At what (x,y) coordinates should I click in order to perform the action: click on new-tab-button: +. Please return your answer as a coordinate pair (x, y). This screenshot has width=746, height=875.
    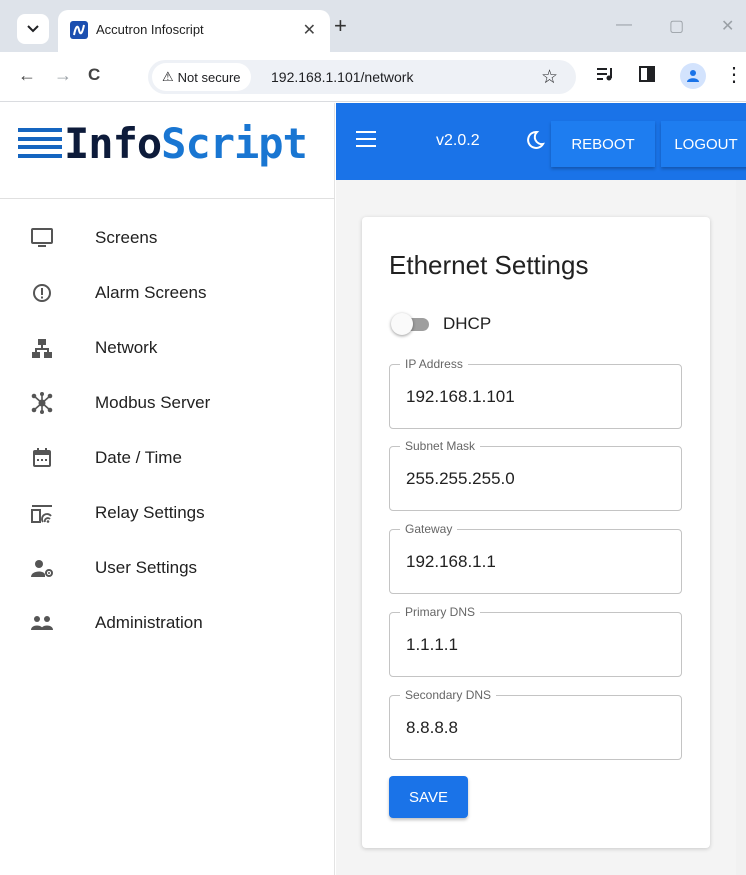
    Looking at the image, I should click on (340, 26).